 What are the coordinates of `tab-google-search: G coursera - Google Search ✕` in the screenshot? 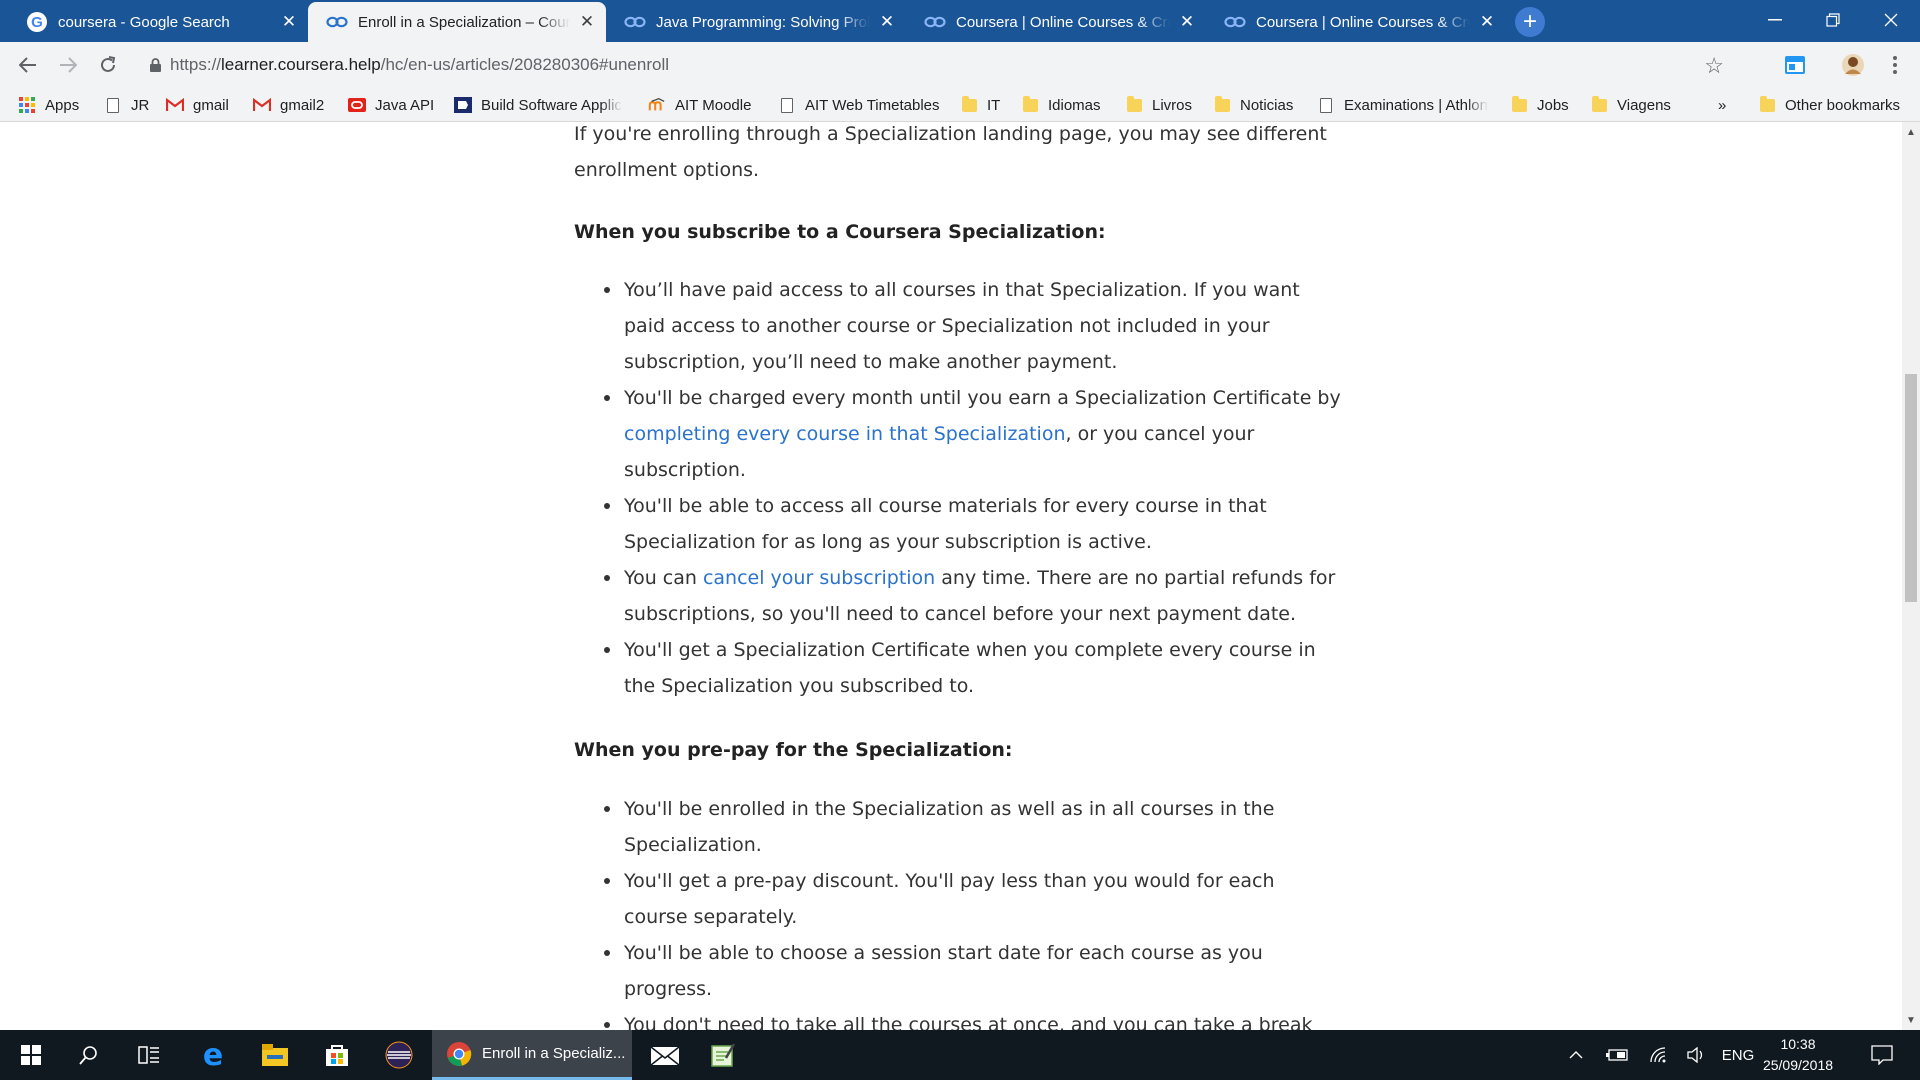 It's located at (158, 22).